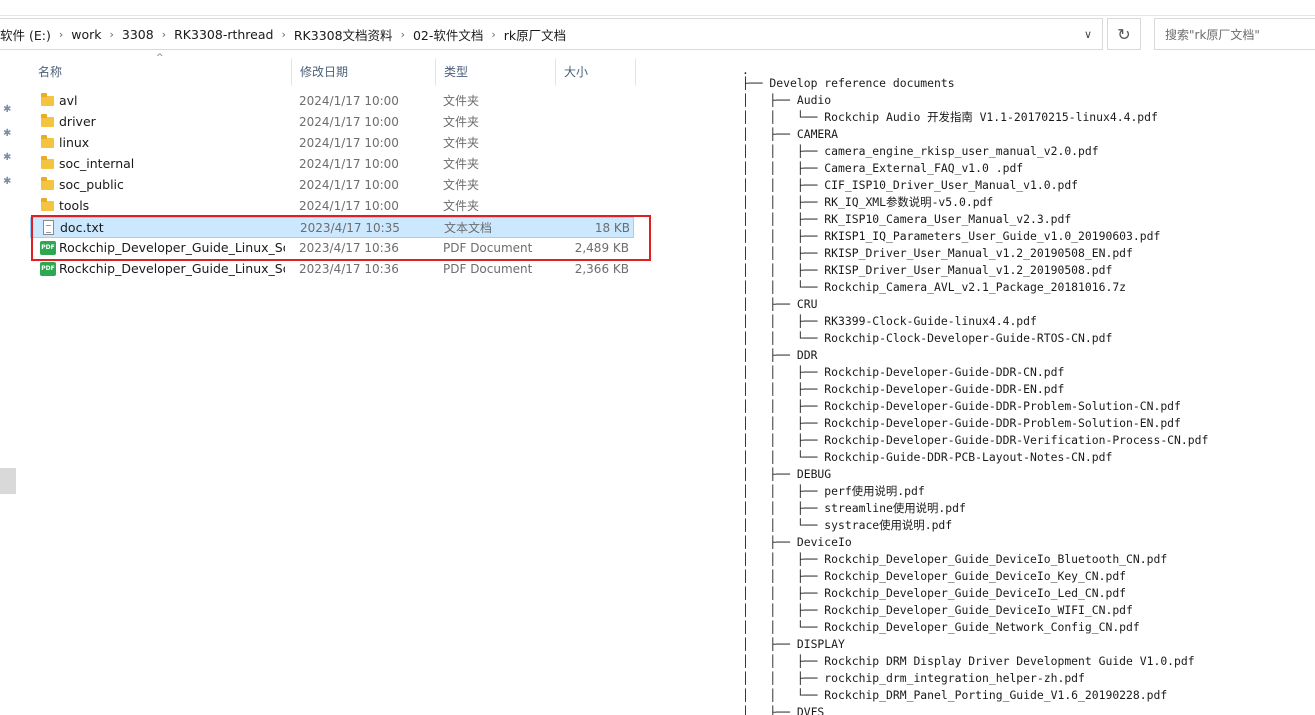  Describe the element at coordinates (780, 304) in the screenshot. I see `tree-line: │ ├── CRU` at that location.